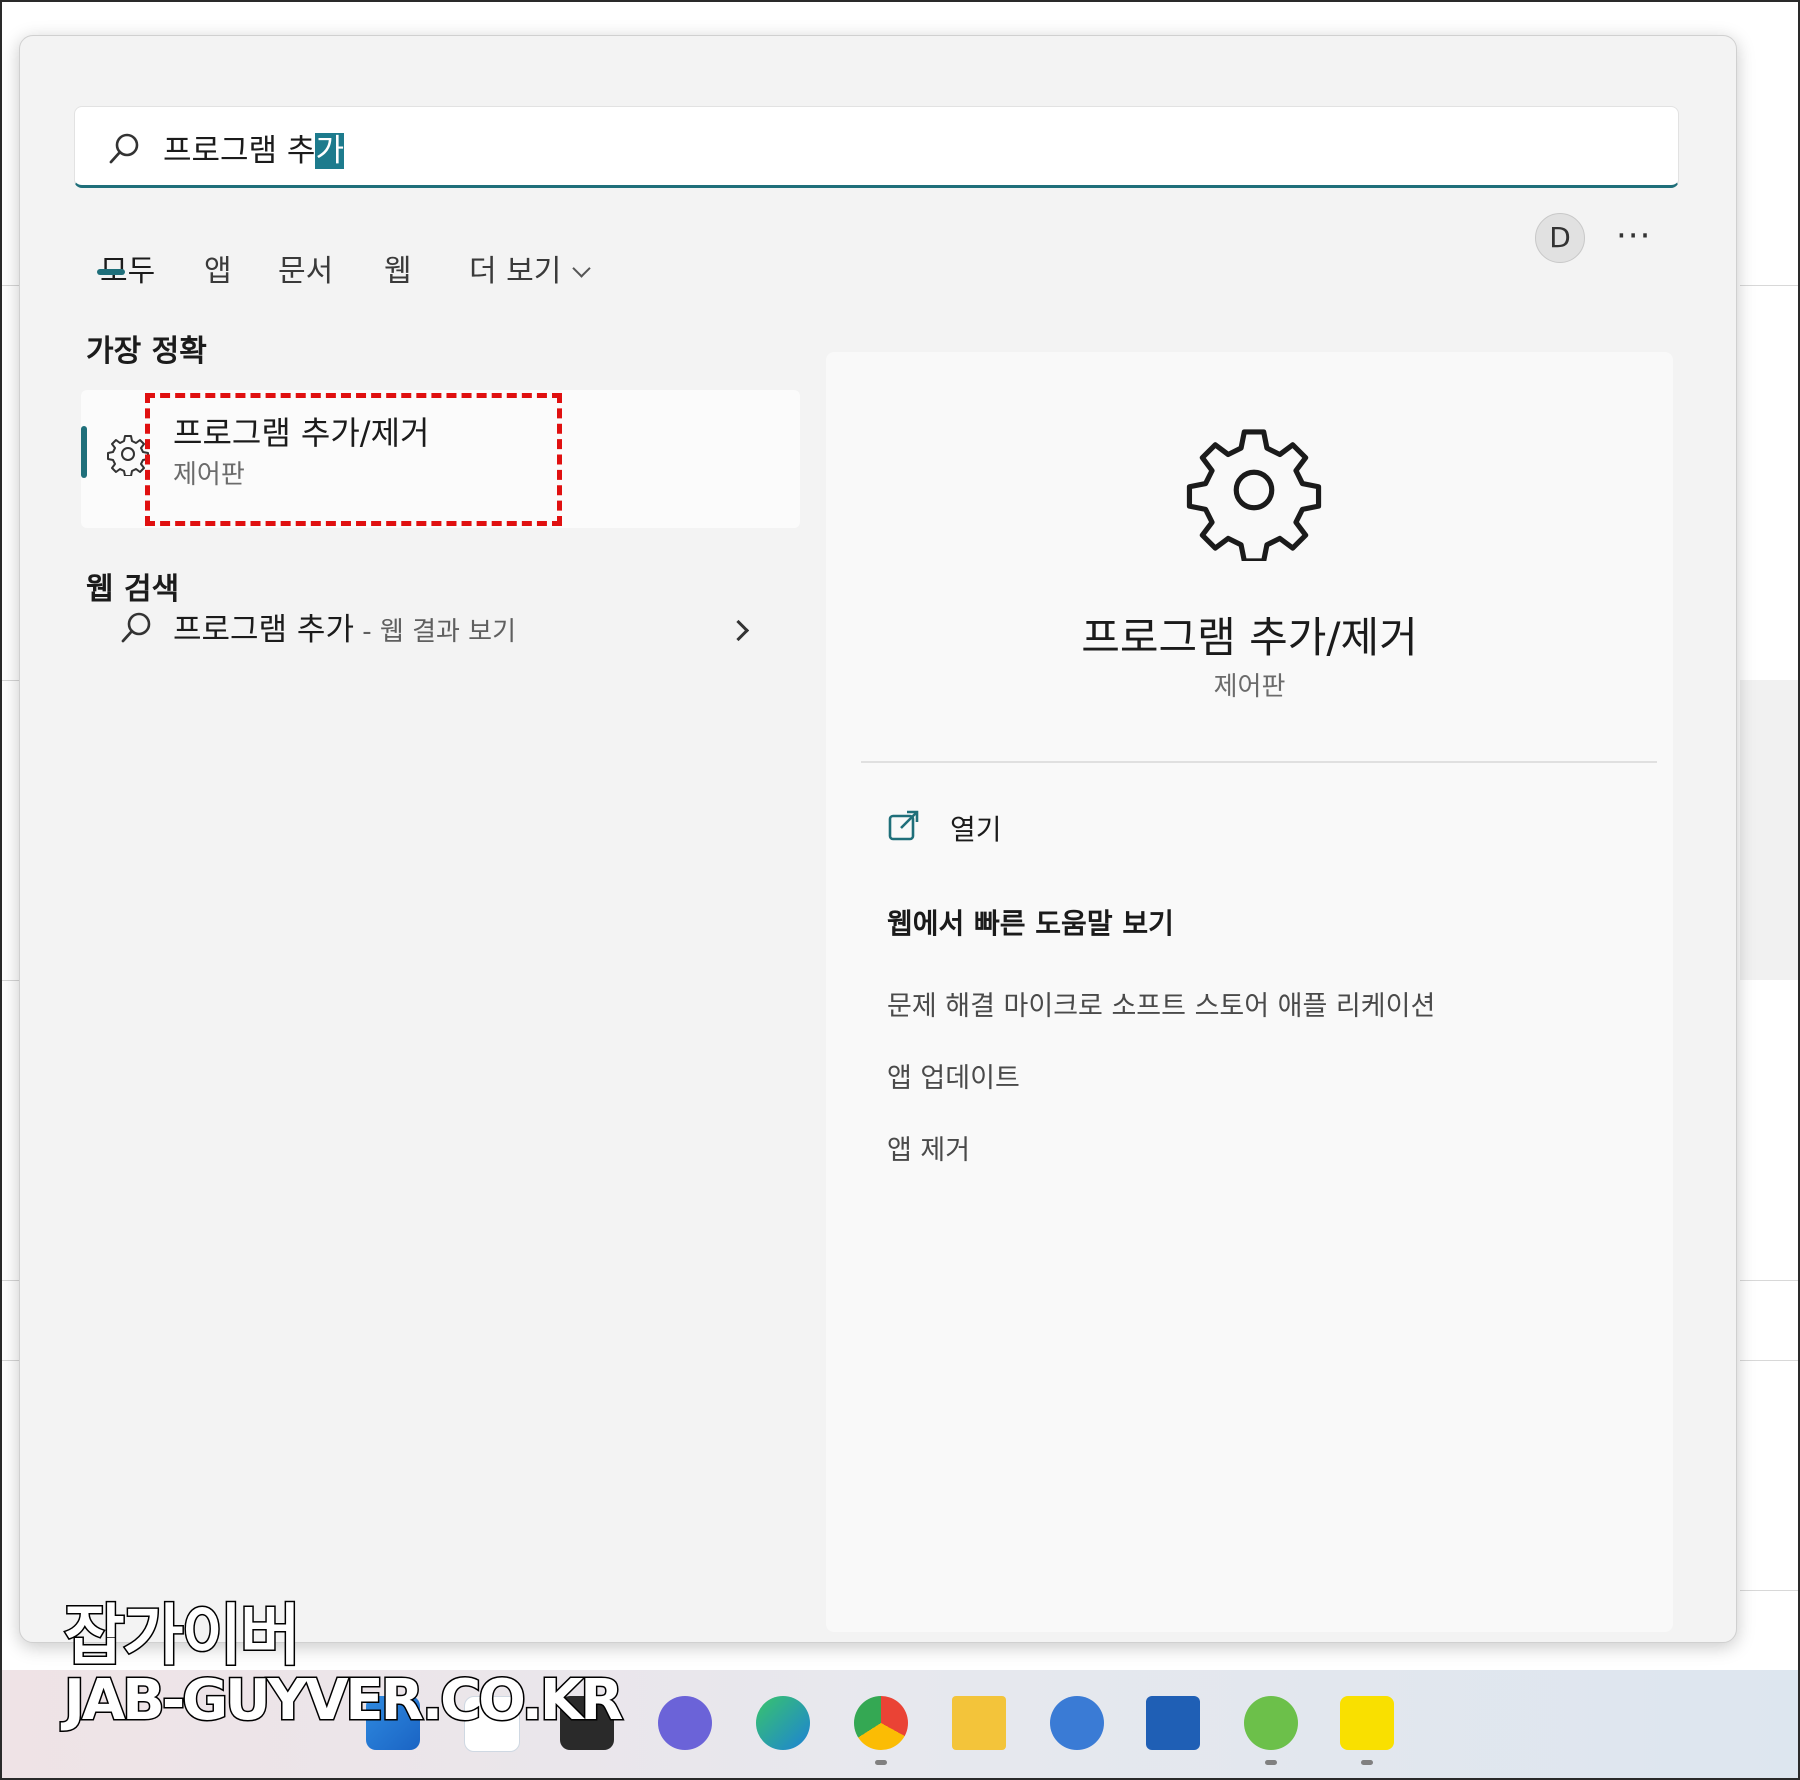  Describe the element at coordinates (263, 630) in the screenshot. I see `web-search-query: 프로그램 추가` at that location.